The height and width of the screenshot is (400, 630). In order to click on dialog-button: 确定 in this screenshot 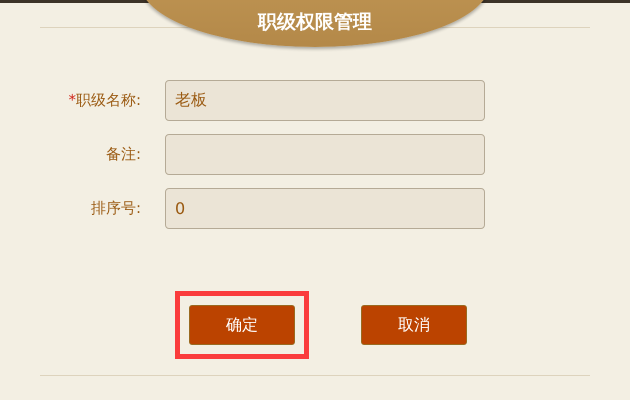, I will do `click(242, 325)`.